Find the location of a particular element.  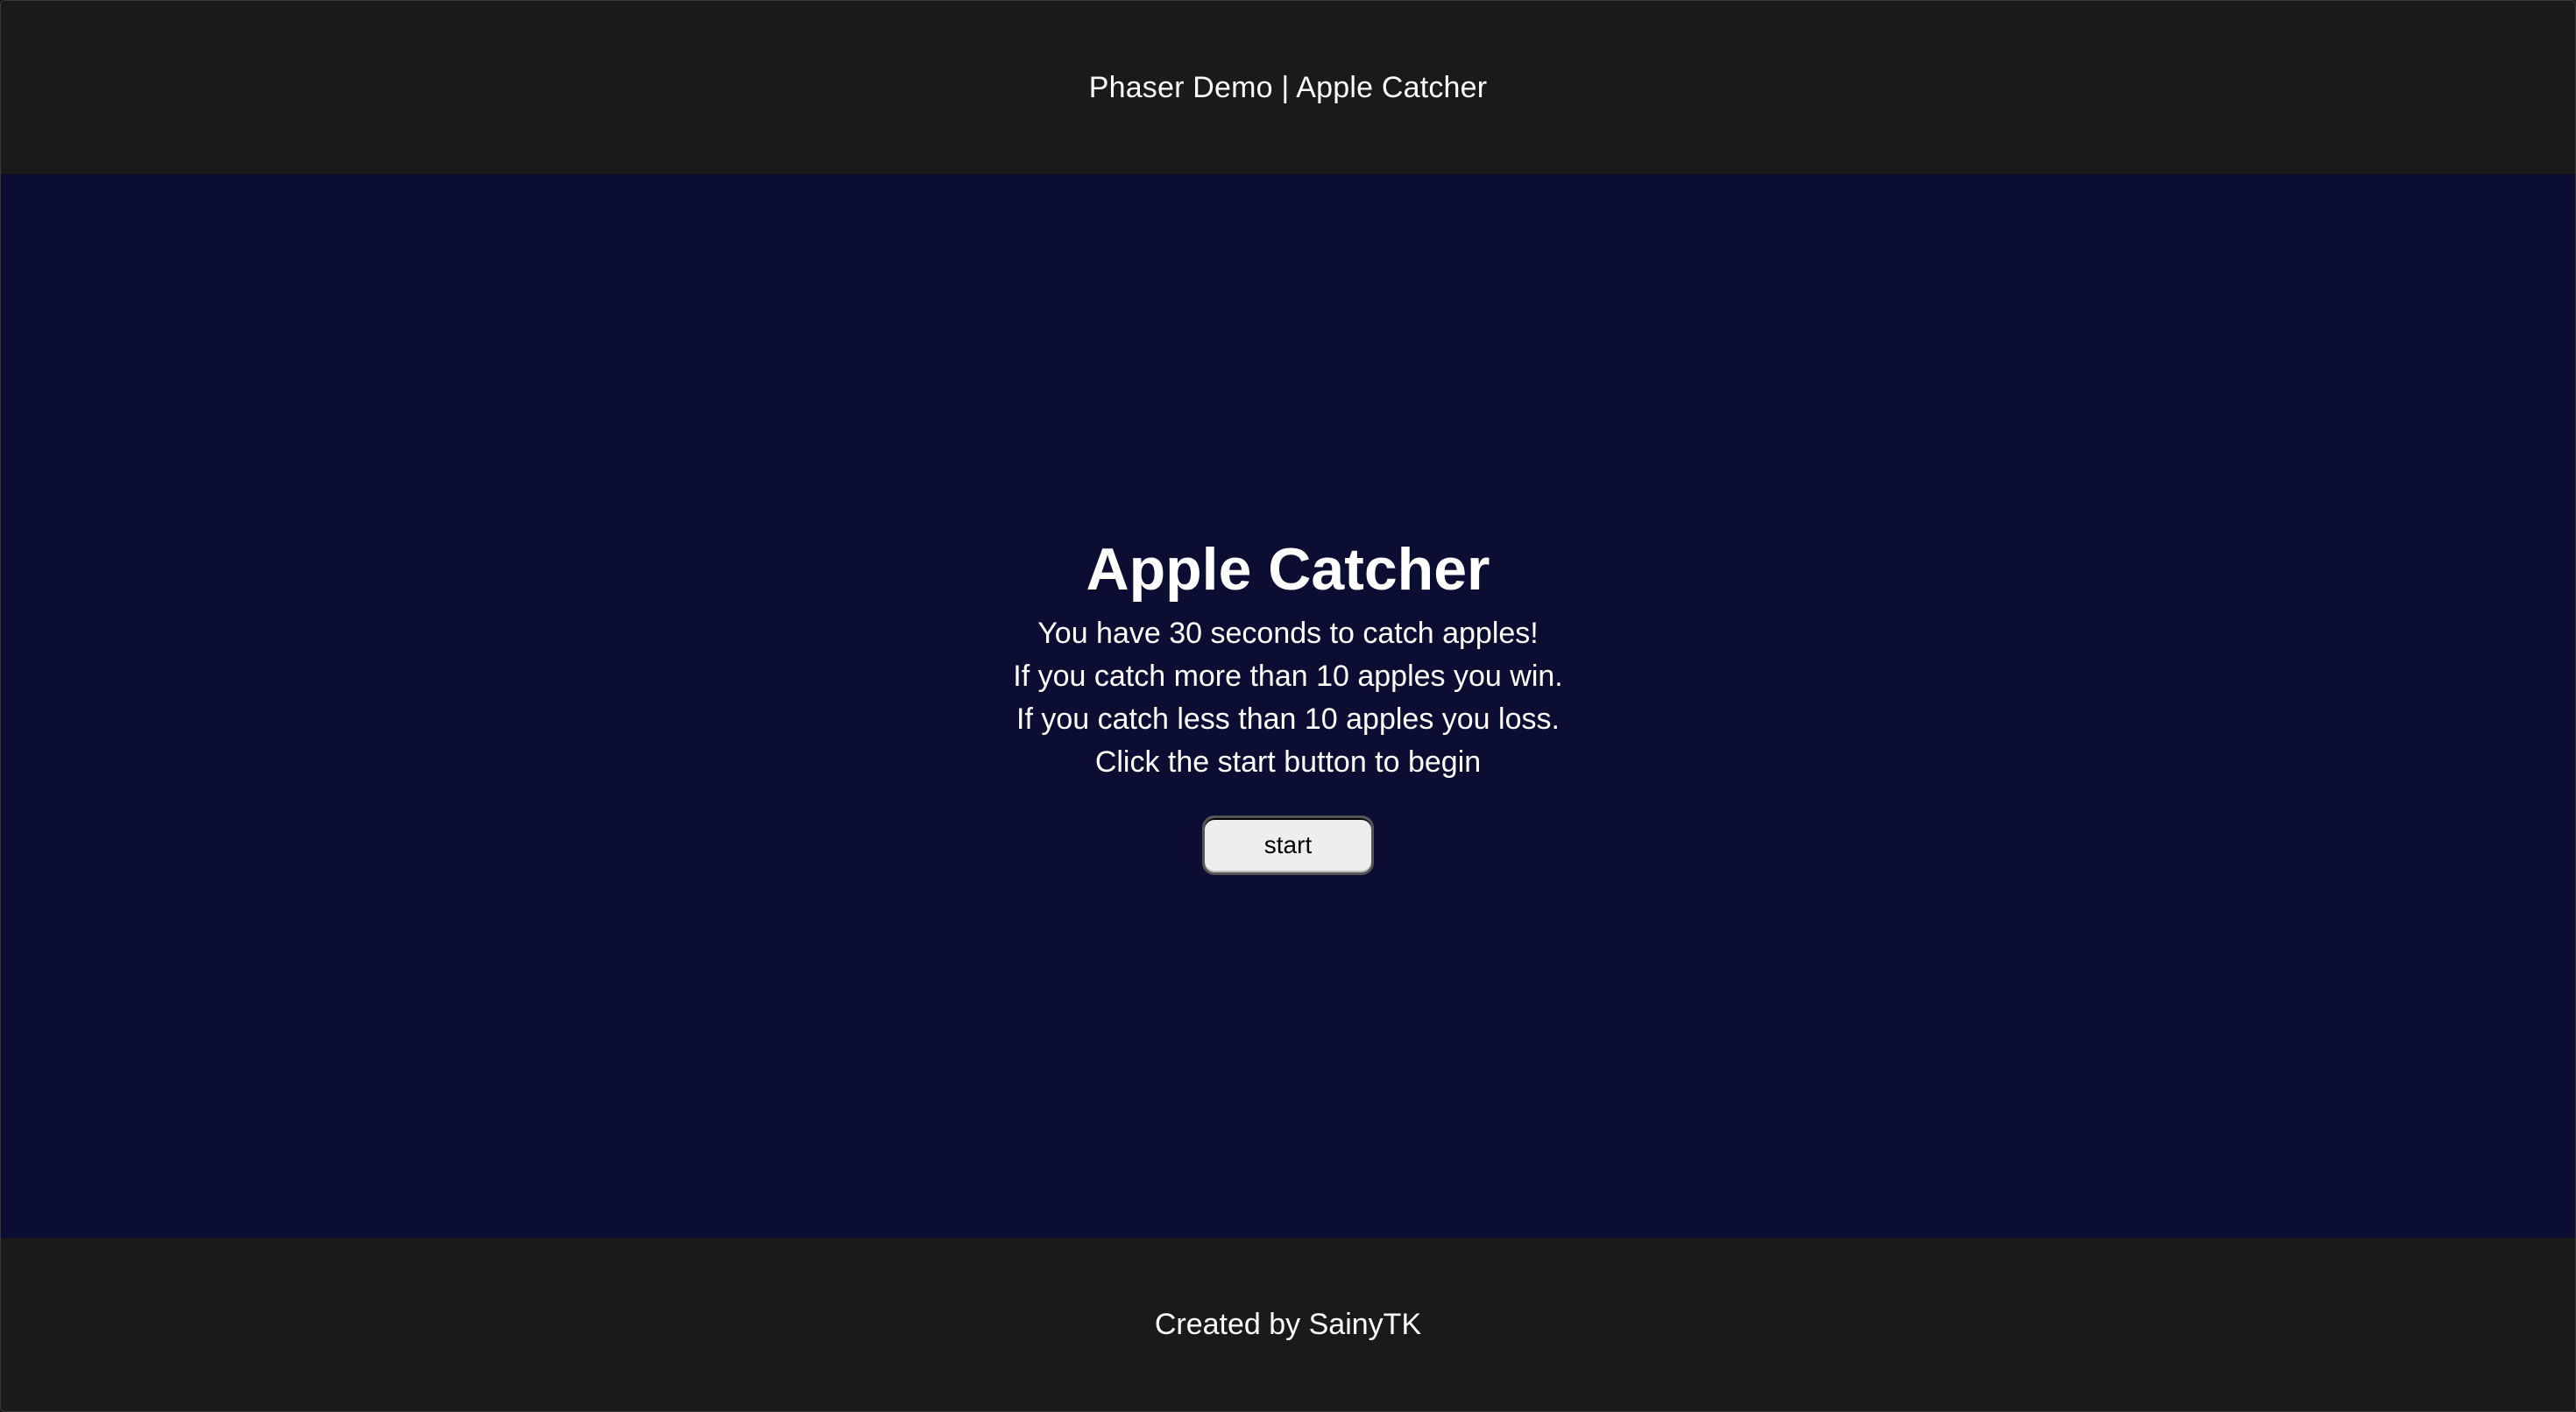

instruction-start: Click the start button to begin is located at coordinates (1288, 763).